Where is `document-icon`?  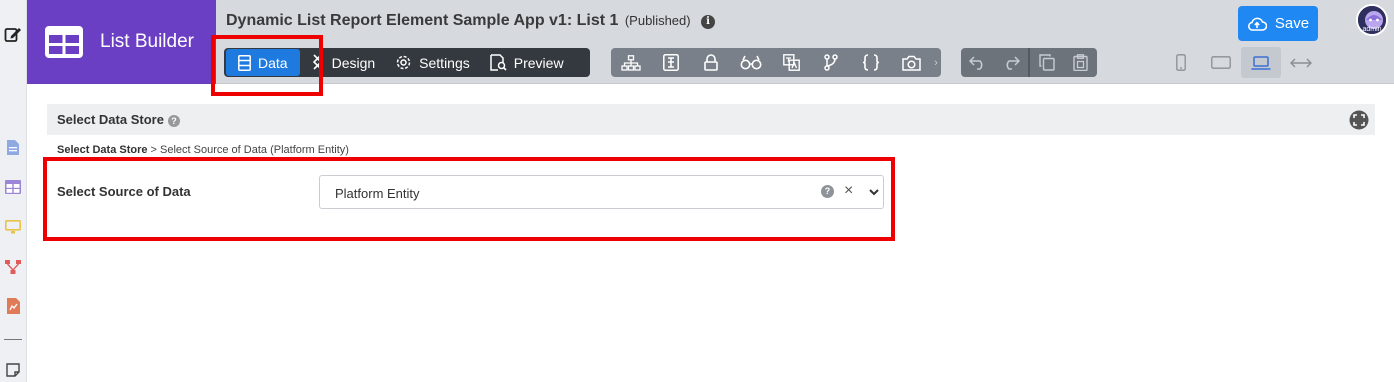 document-icon is located at coordinates (13, 147).